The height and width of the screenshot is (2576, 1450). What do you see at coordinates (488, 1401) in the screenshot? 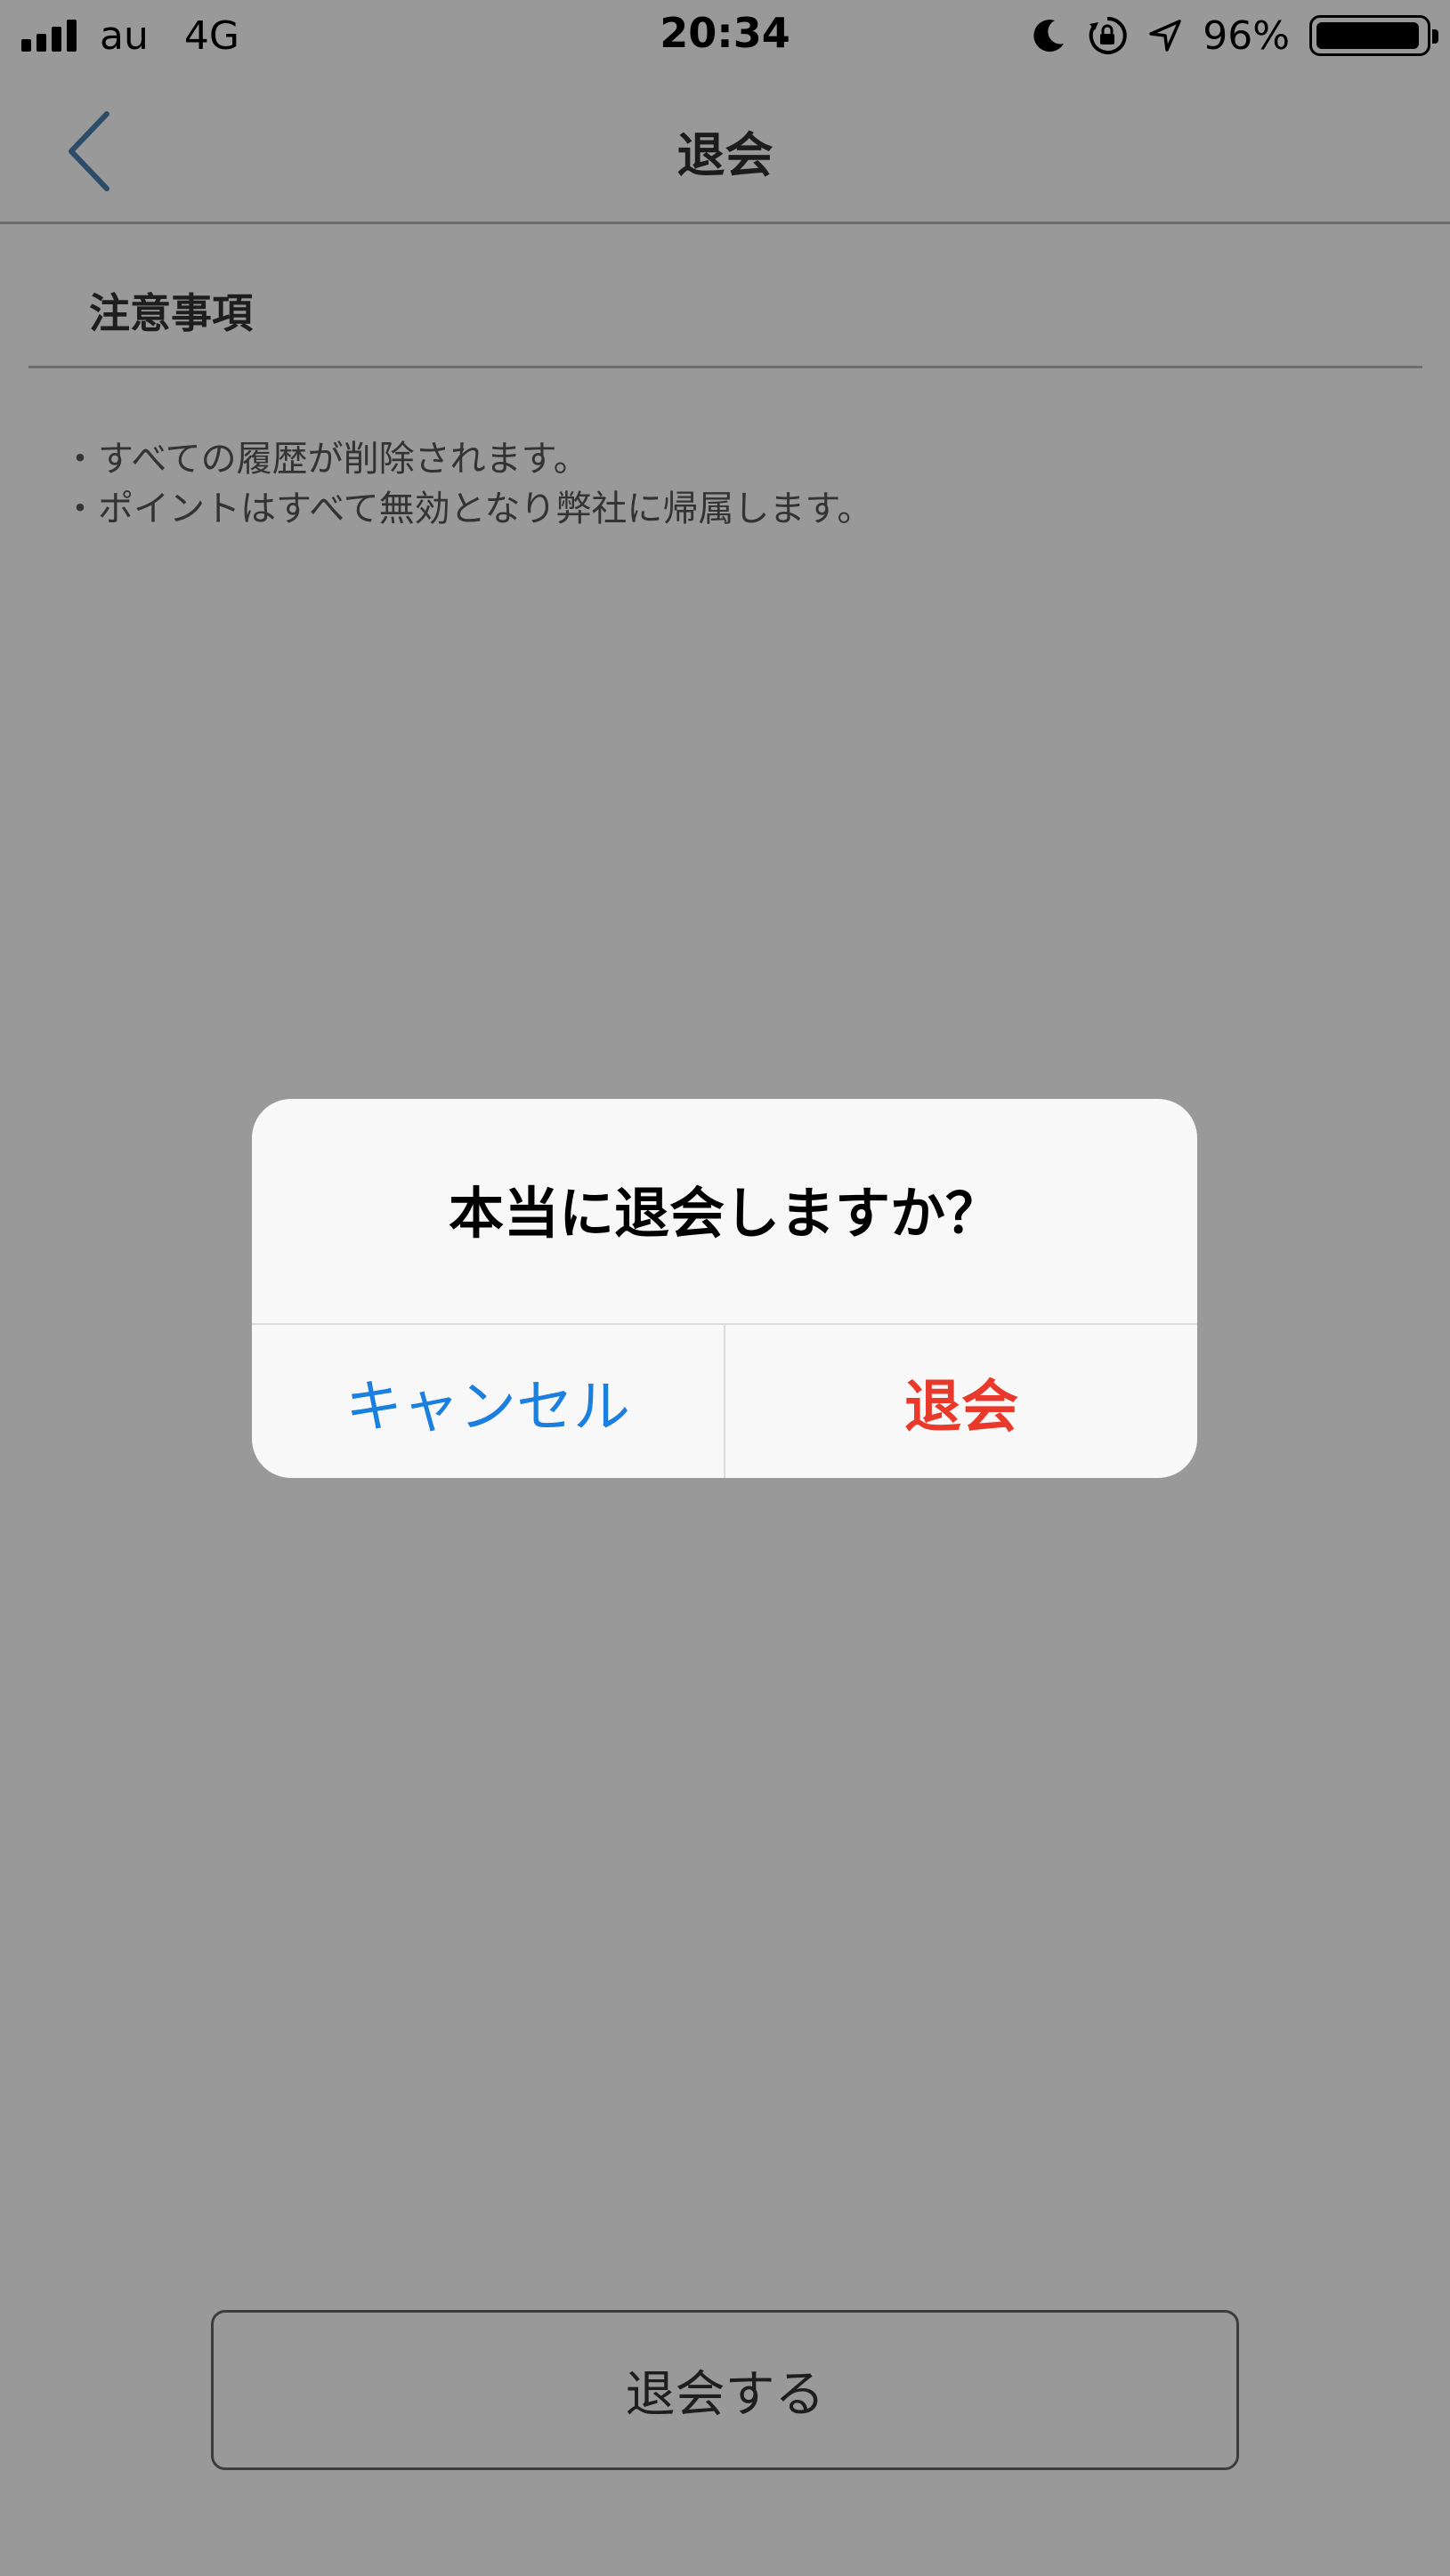
I see `cancel-button: キャンセル` at bounding box center [488, 1401].